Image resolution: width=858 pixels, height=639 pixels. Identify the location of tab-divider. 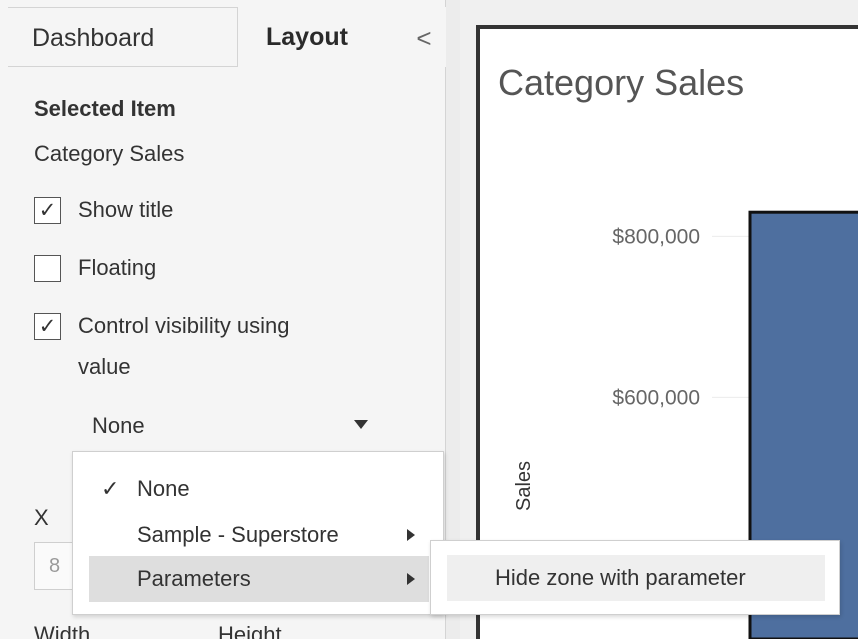
(123, 66).